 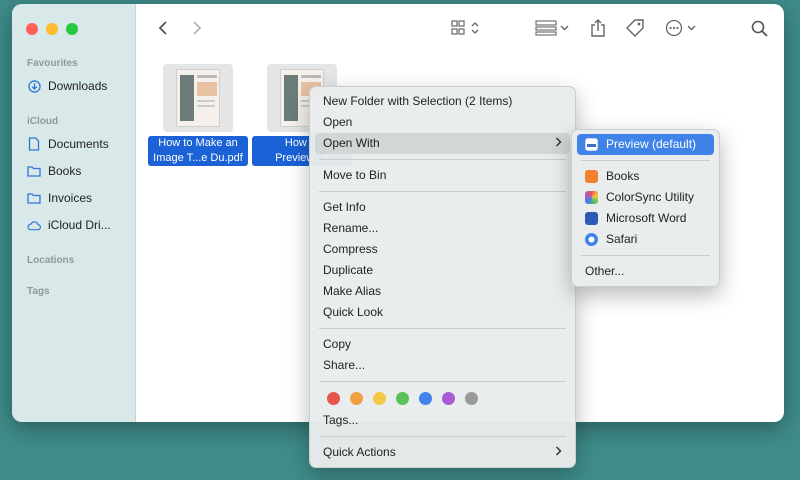 What do you see at coordinates (52, 63) in the screenshot?
I see `section-favourites: Favourites` at bounding box center [52, 63].